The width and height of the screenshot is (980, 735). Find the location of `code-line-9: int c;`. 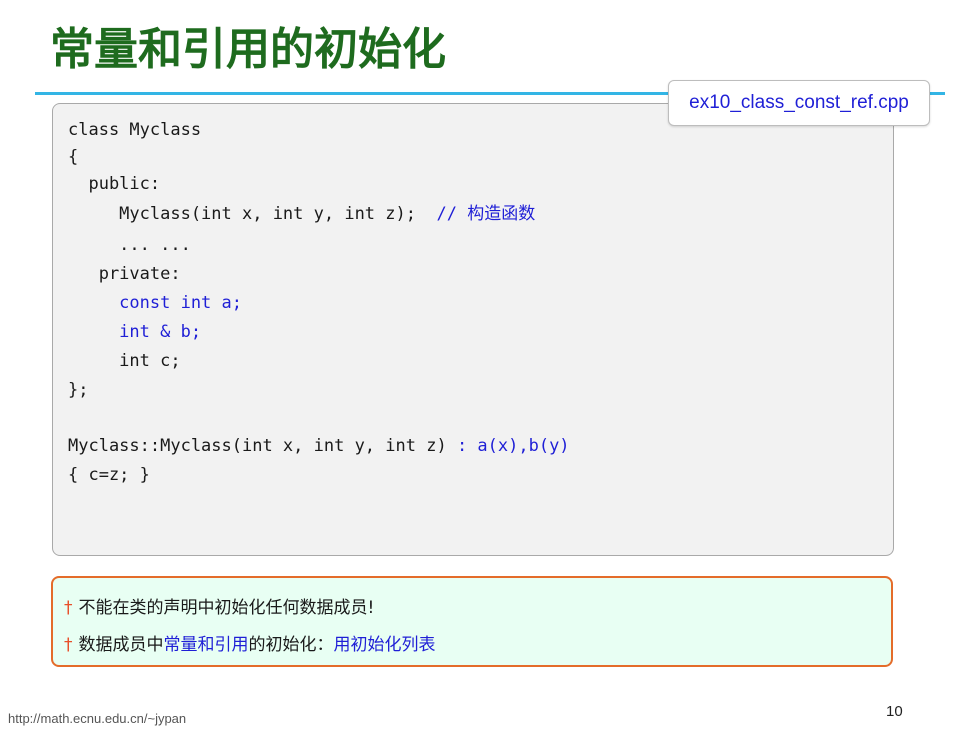

code-line-9: int c; is located at coordinates (124, 361).